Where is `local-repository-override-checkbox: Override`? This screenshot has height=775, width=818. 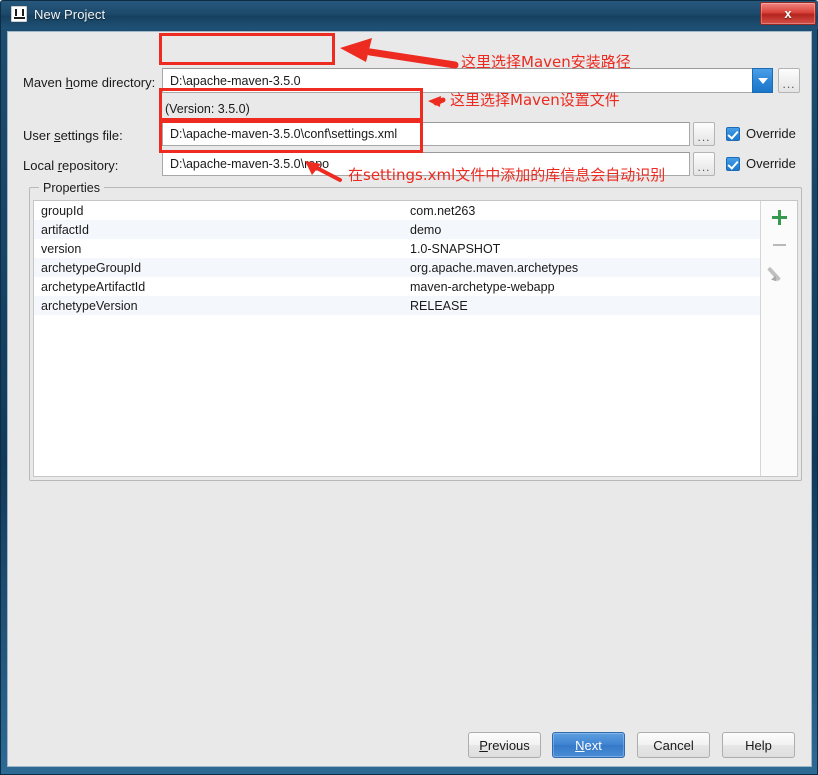 local-repository-override-checkbox: Override is located at coordinates (761, 163).